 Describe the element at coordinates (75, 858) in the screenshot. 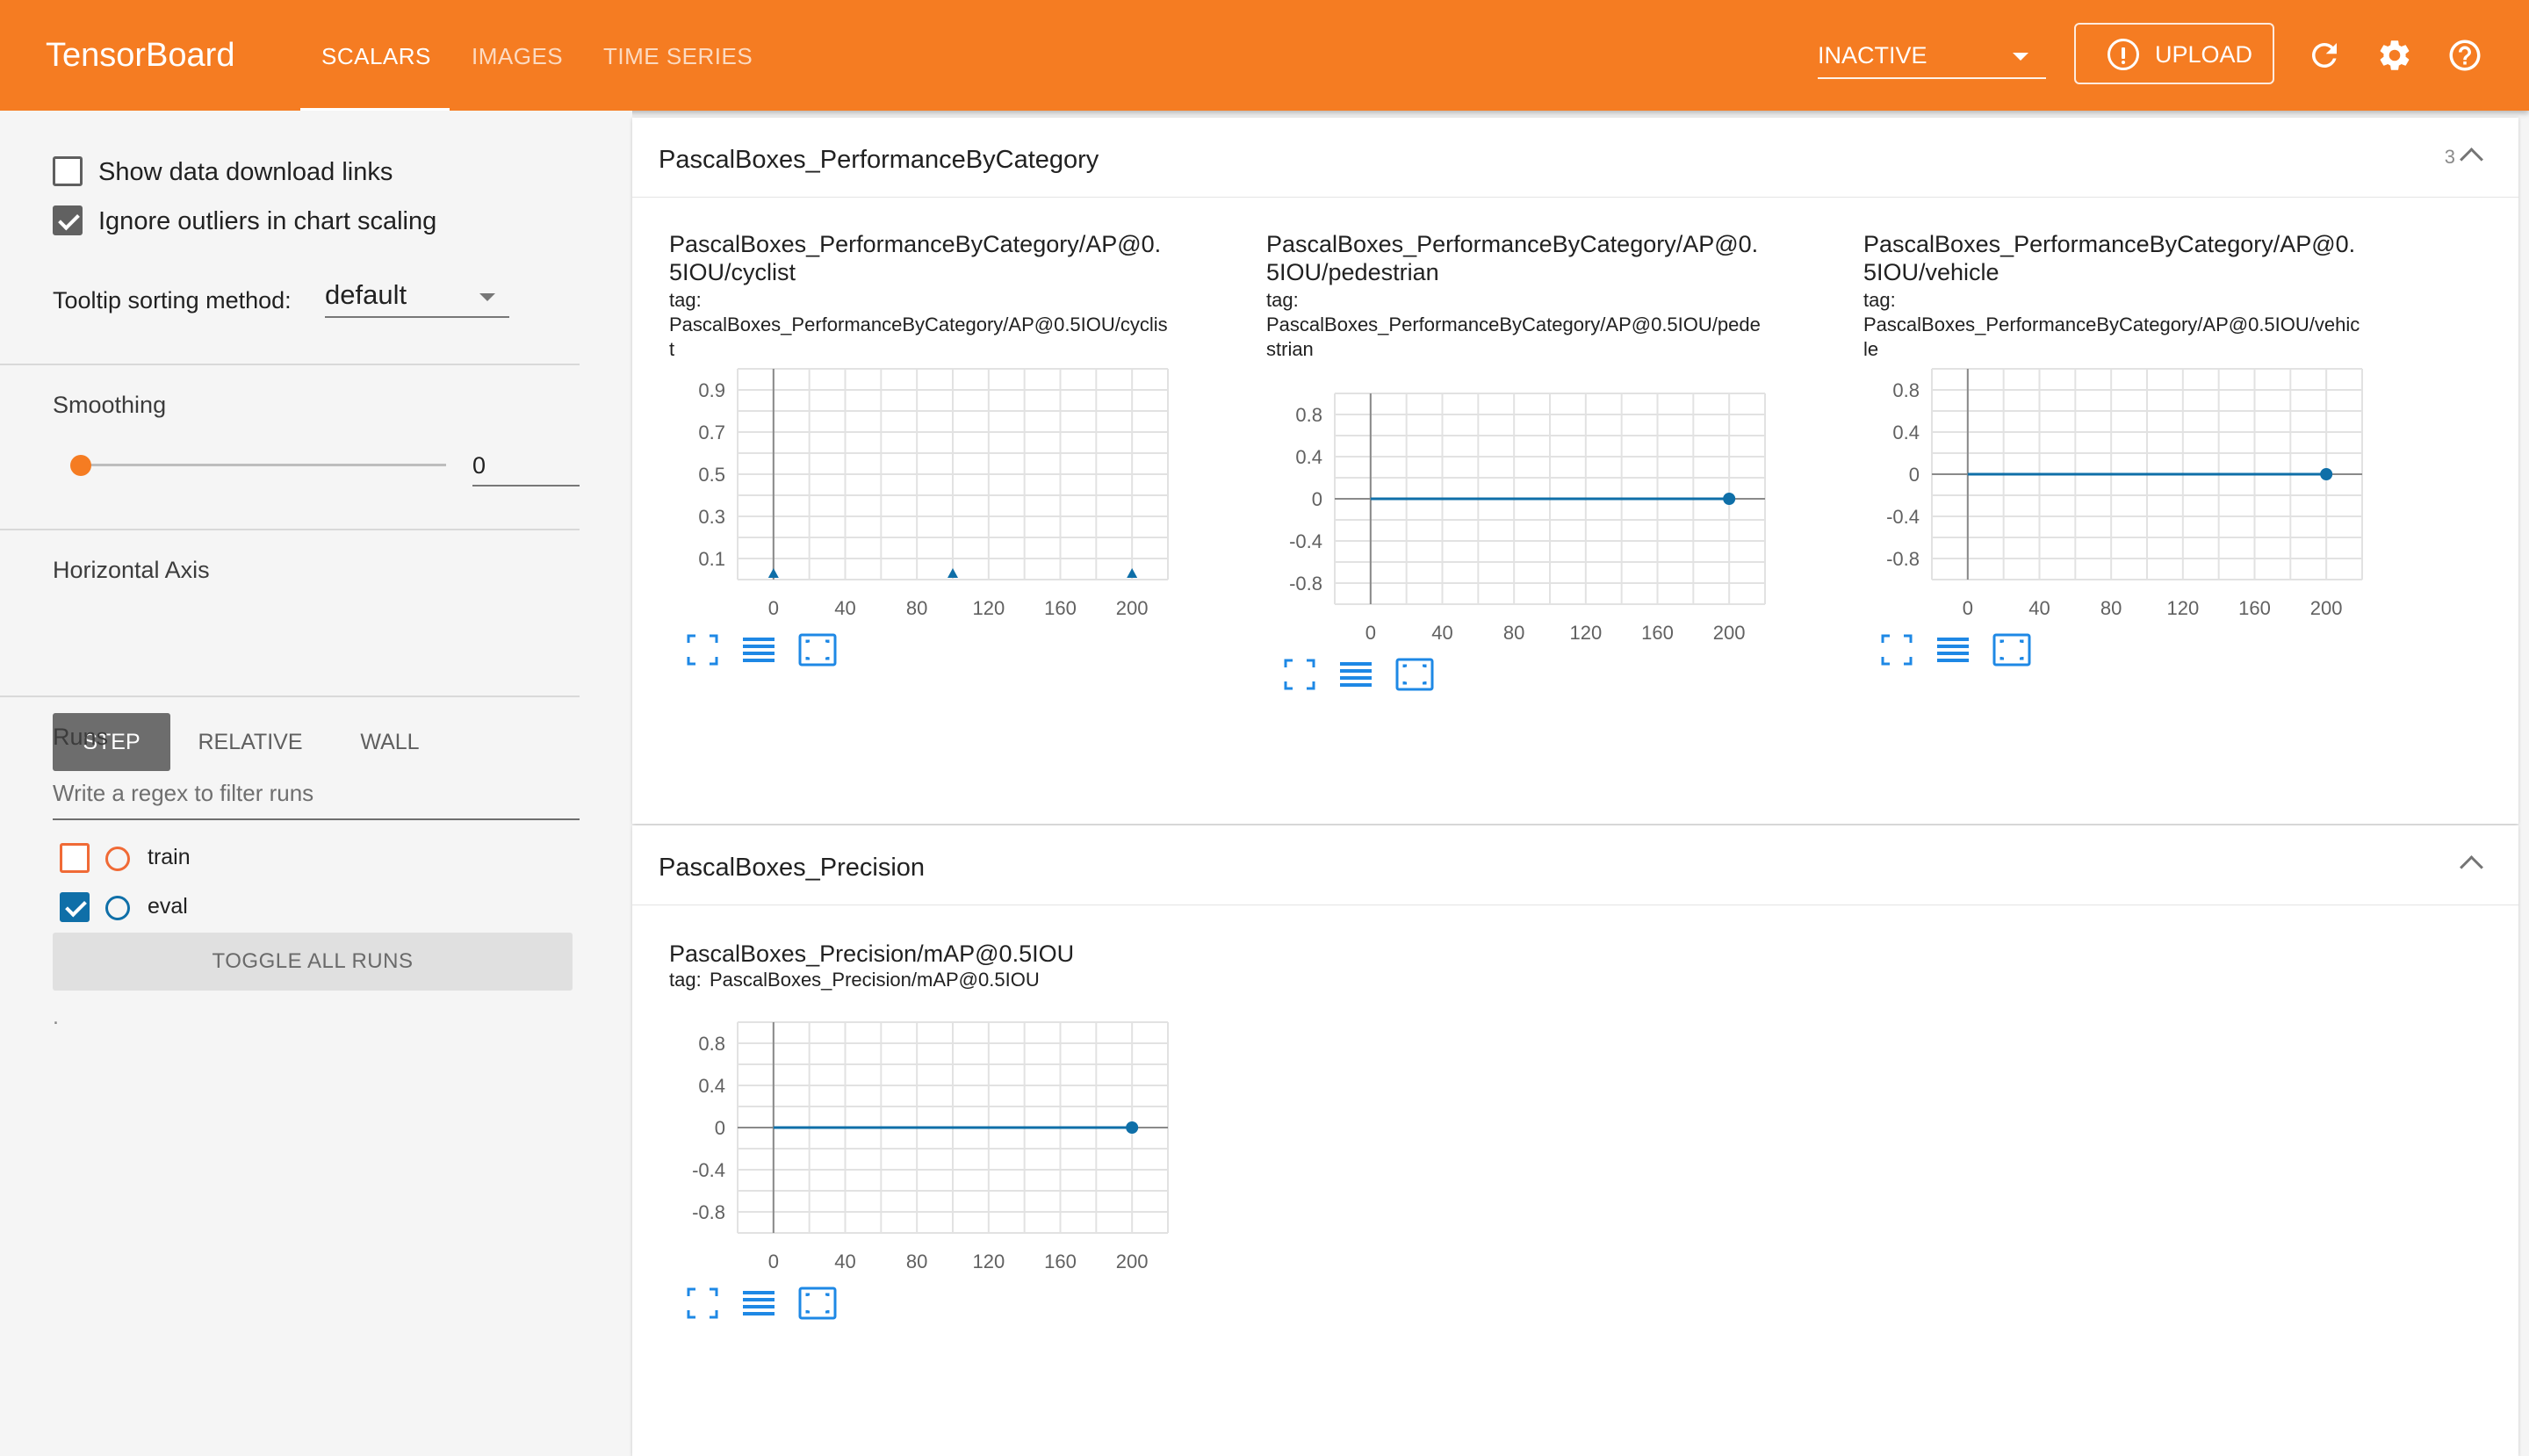

I see `run-train-checkbox` at that location.